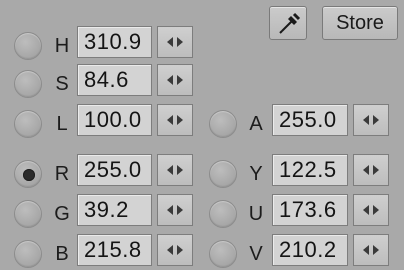 This screenshot has height=270, width=404. I want to click on stepper-a, so click(371, 120).